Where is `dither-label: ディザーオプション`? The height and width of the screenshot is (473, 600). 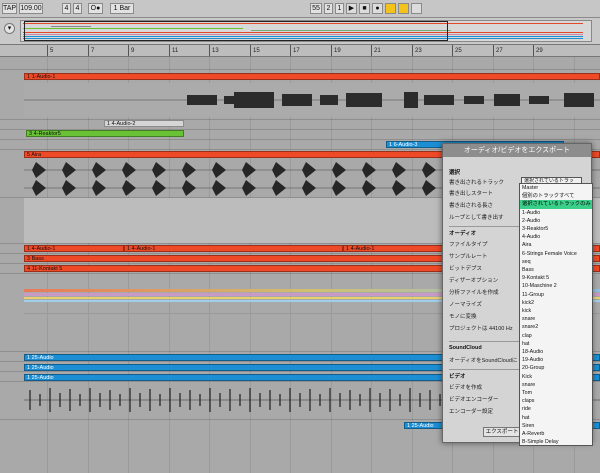 dither-label: ディザーオプション is located at coordinates (474, 281).